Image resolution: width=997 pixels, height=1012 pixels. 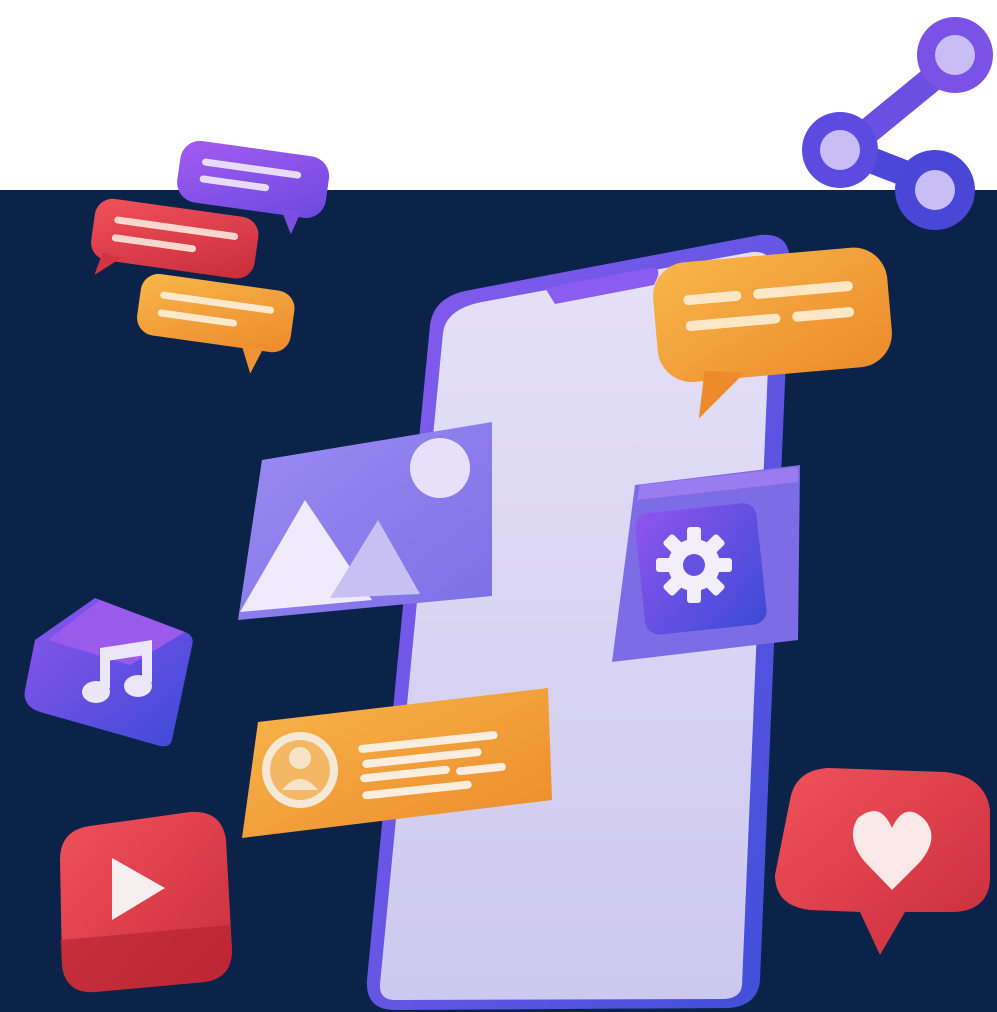 I want to click on user-profile-icon, so click(x=300, y=770).